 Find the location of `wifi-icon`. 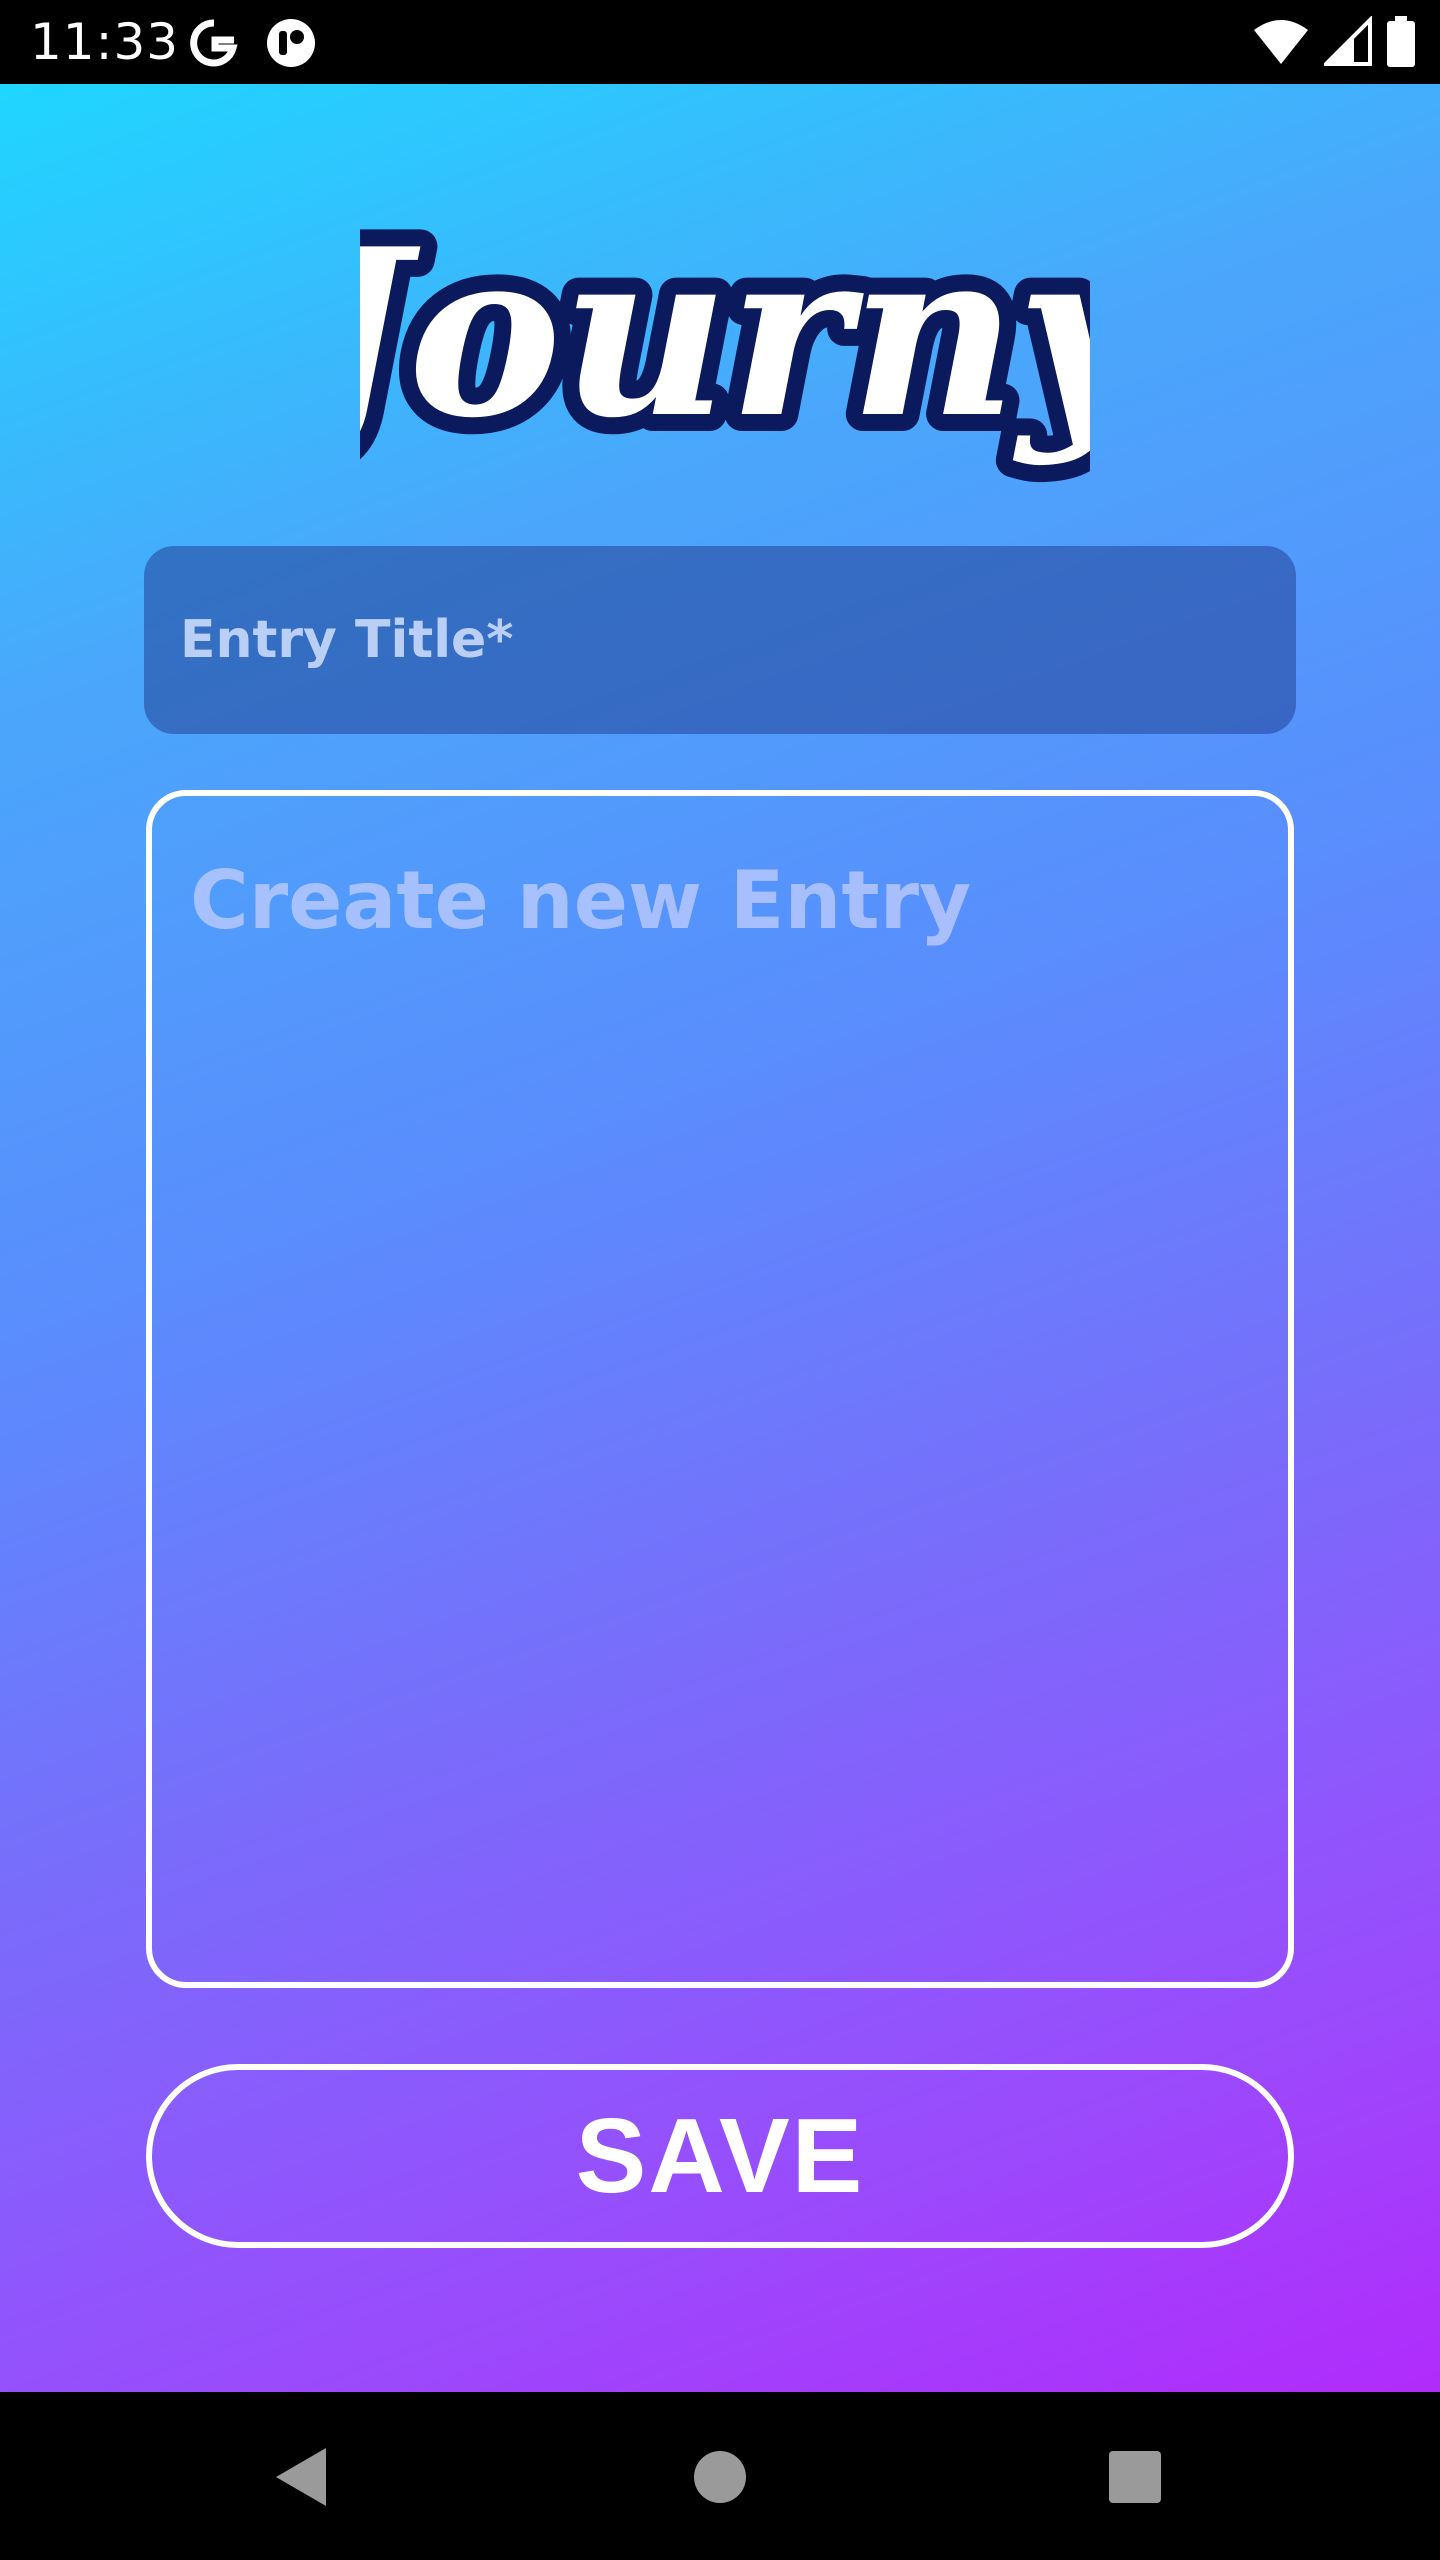

wifi-icon is located at coordinates (1281, 42).